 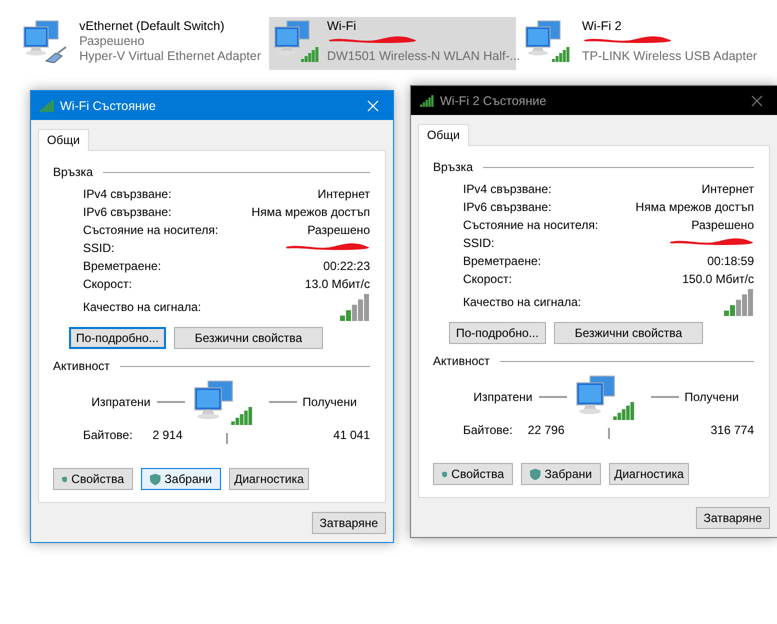 I want to click on adapter-name: vEthernet (Default Switch), so click(x=152, y=26).